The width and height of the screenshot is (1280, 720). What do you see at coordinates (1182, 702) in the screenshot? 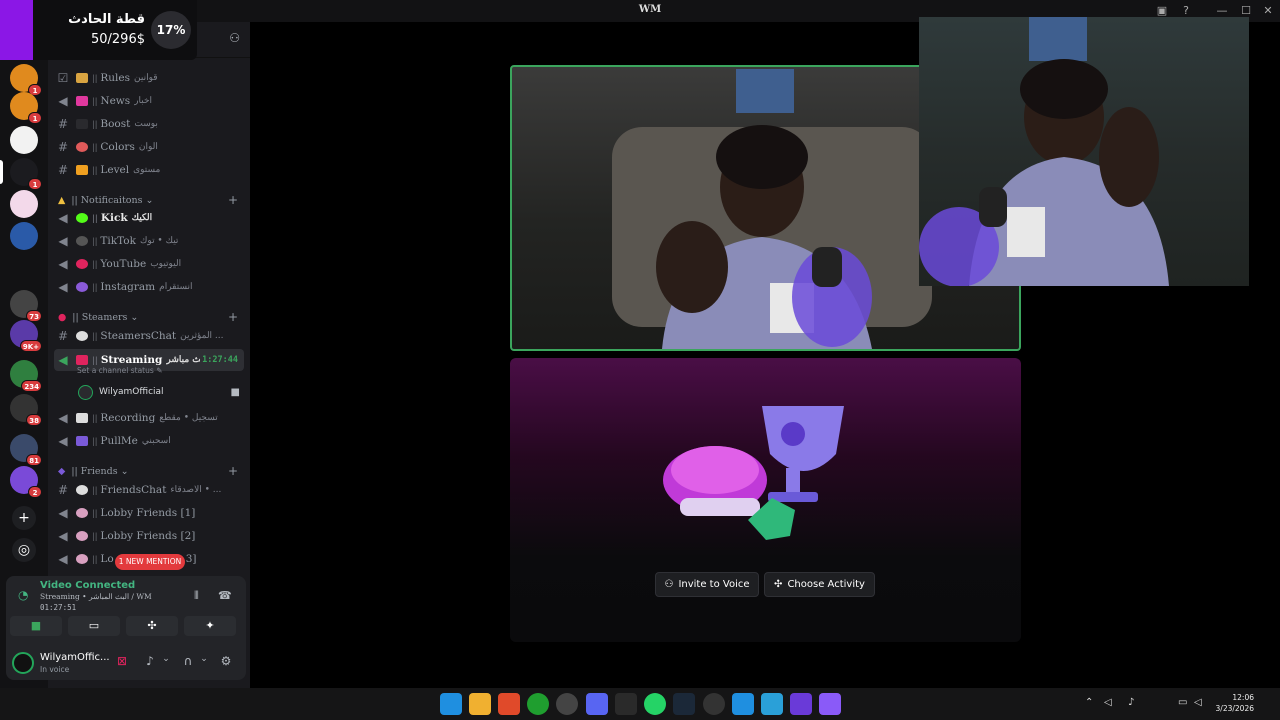
I see `network-icon: ▭` at bounding box center [1182, 702].